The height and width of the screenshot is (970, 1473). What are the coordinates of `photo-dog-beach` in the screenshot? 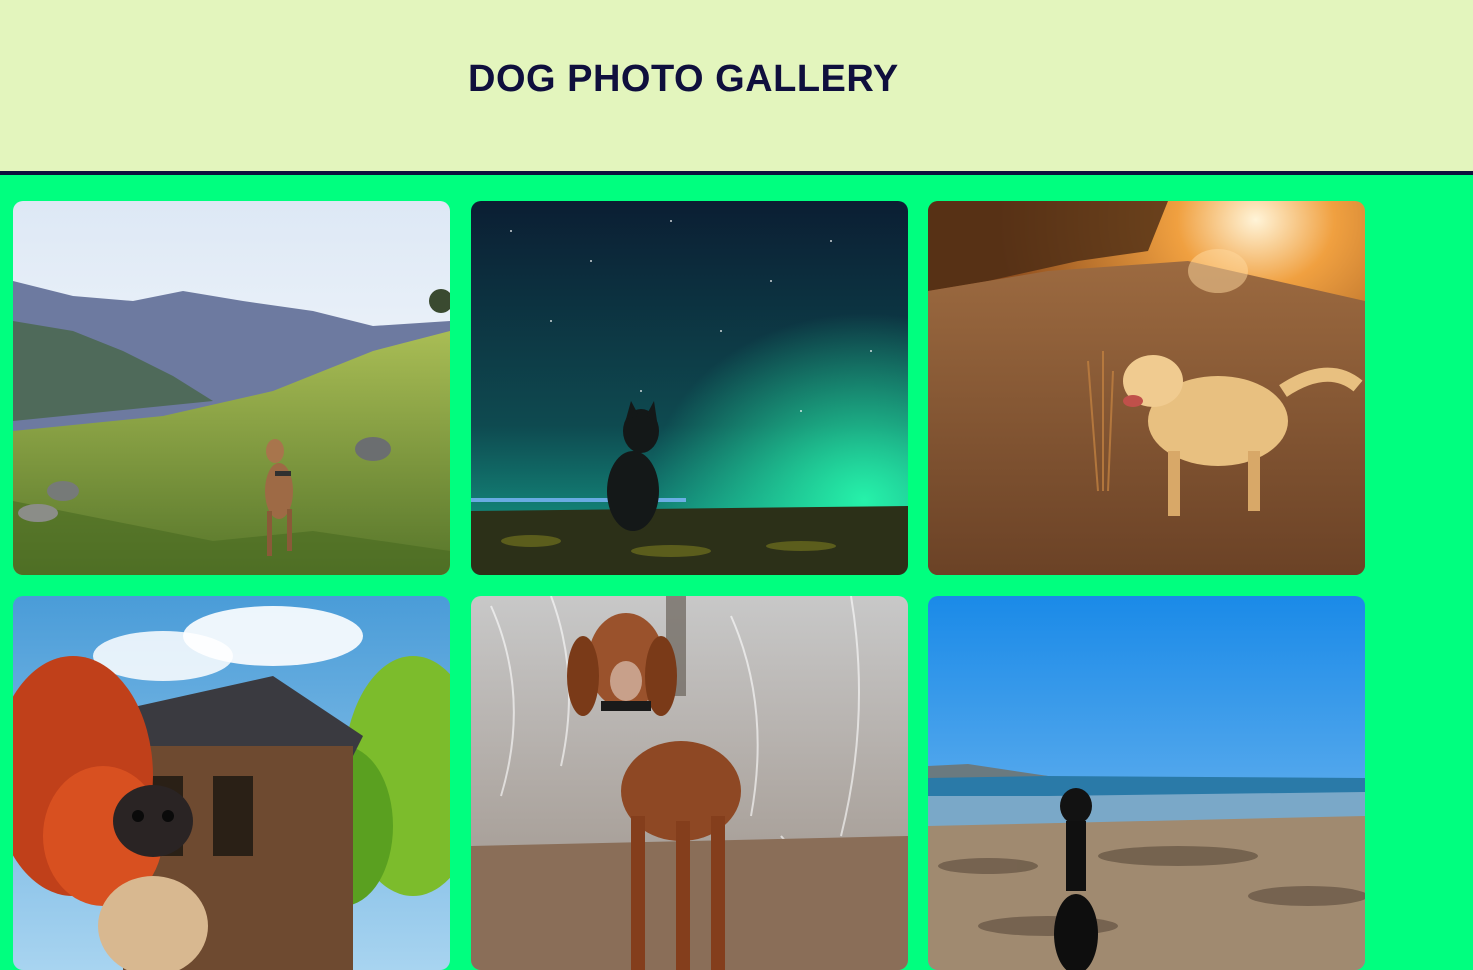 It's located at (1146, 783).